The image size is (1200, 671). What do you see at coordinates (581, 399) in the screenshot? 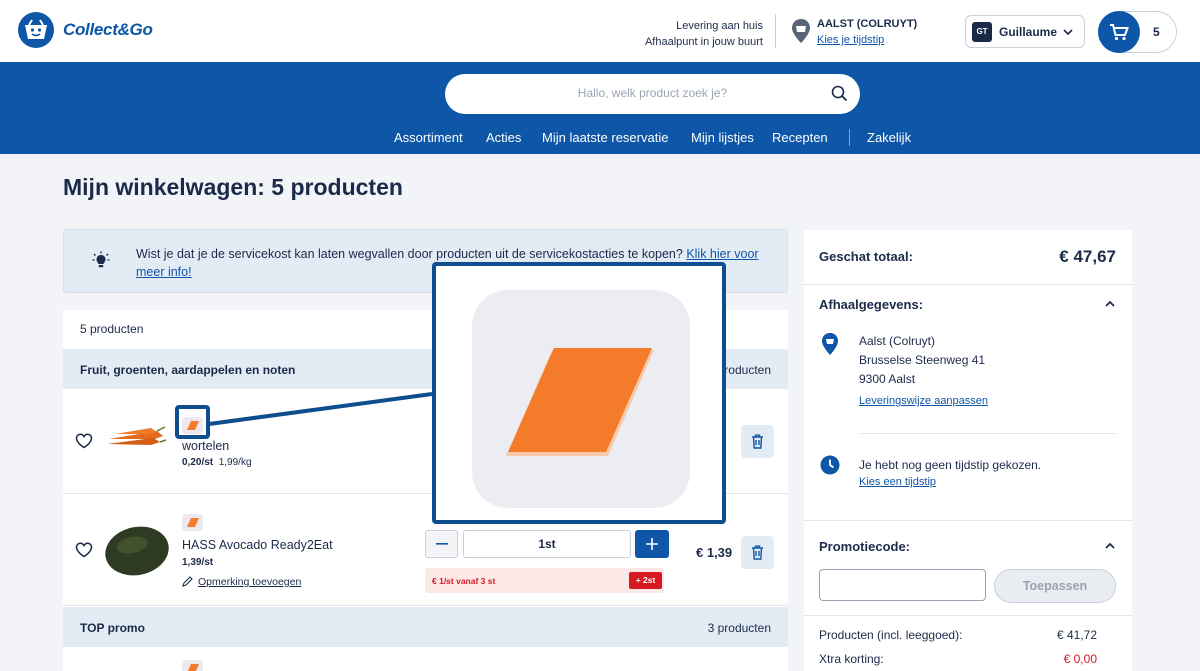
I see `promo-badge-icon` at bounding box center [581, 399].